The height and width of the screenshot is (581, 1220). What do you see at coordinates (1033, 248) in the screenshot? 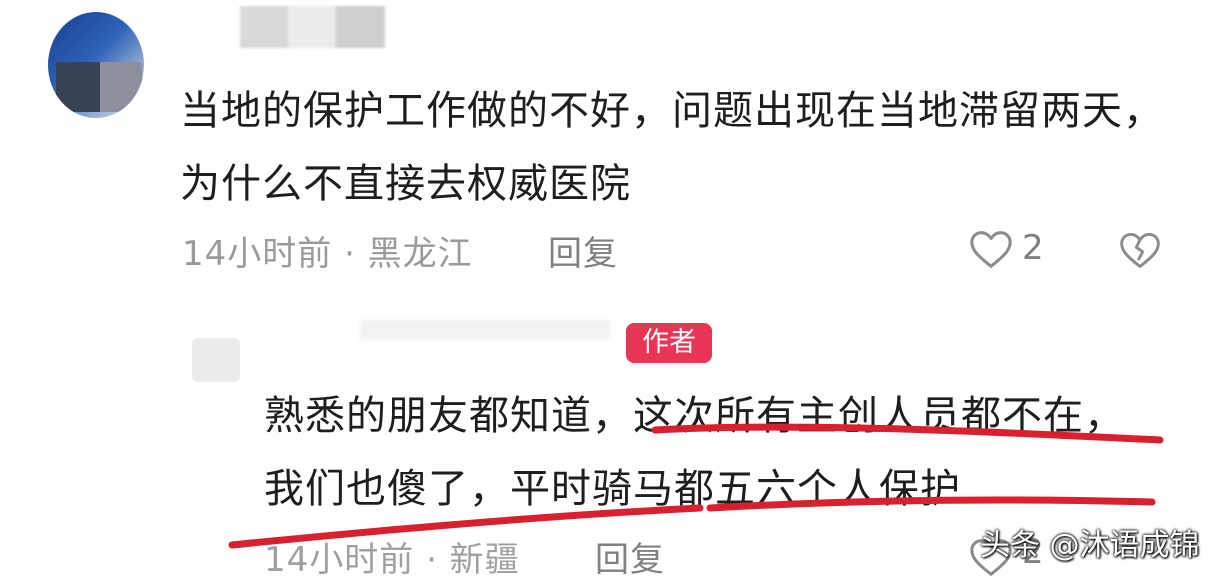
I see `like-count: 2` at bounding box center [1033, 248].